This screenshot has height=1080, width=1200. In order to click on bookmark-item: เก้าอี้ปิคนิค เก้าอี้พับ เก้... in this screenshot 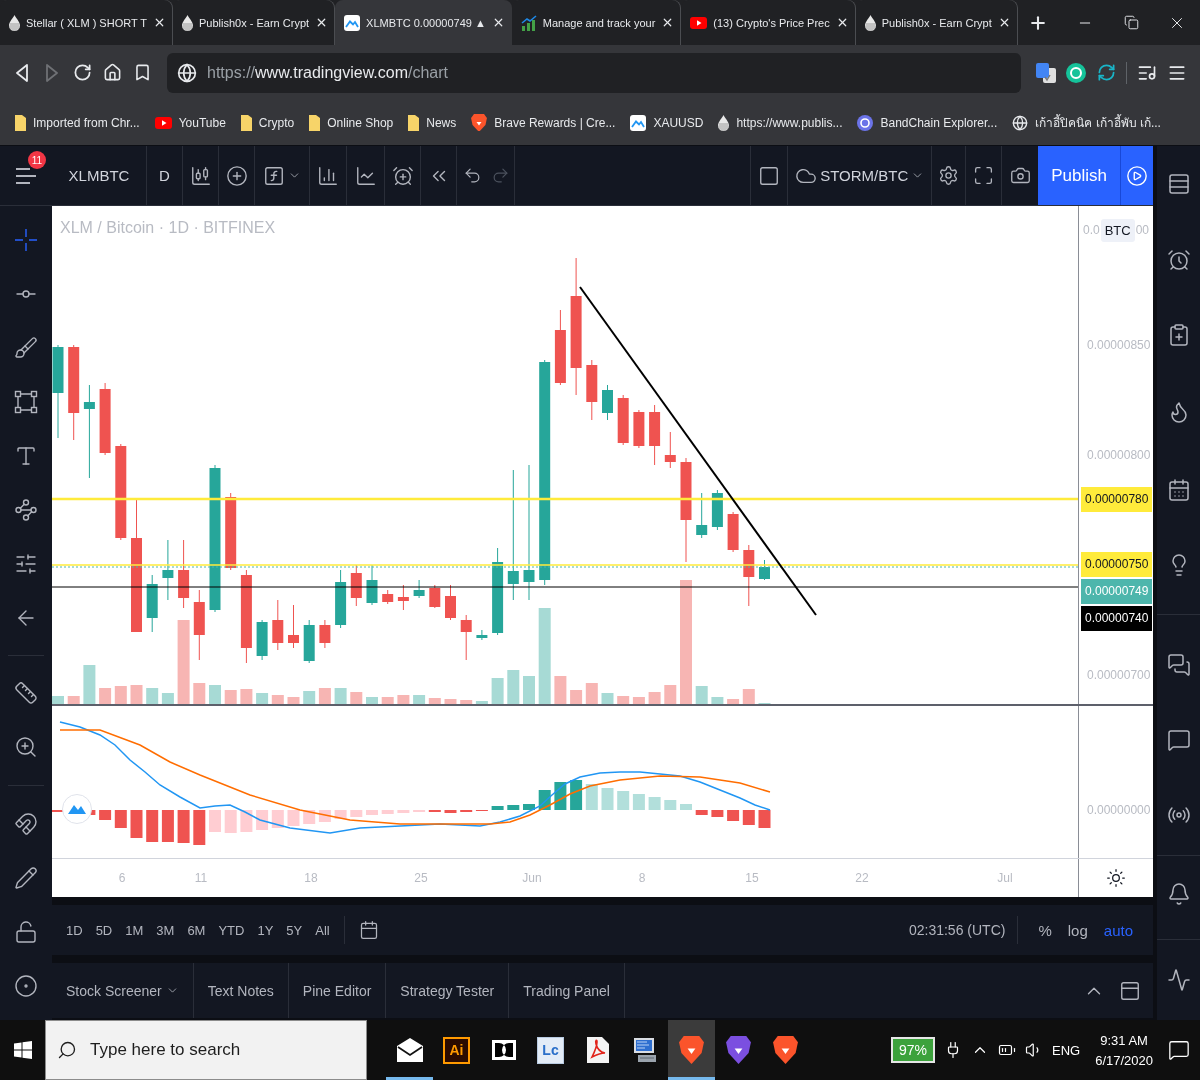, I will do `click(1086, 122)`.